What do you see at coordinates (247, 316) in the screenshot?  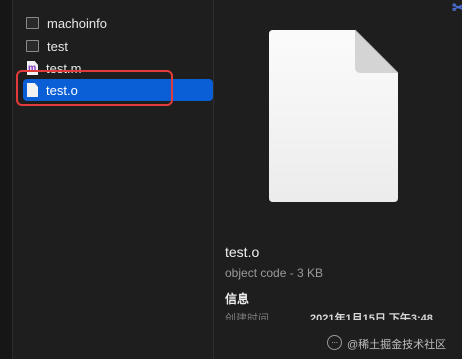 I see `created-time-label: 创建时间` at bounding box center [247, 316].